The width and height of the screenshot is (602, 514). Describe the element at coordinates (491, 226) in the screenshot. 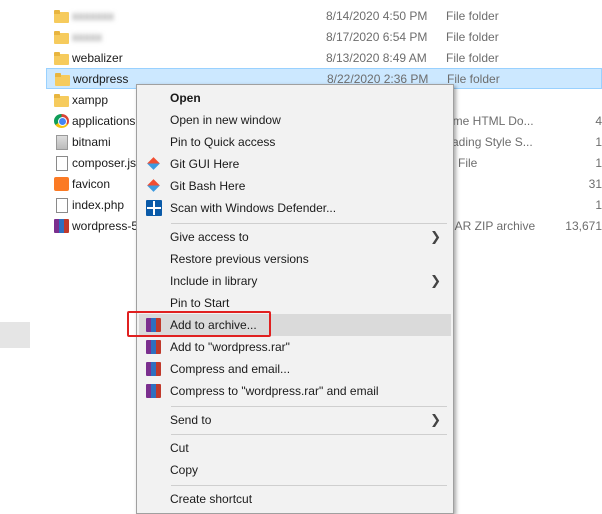

I see `file-type: RAR ZIP archive` at that location.